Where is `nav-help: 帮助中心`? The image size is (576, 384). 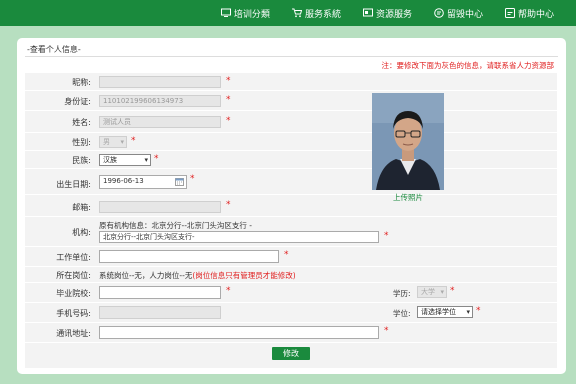 nav-help: 帮助中心 is located at coordinates (529, 13).